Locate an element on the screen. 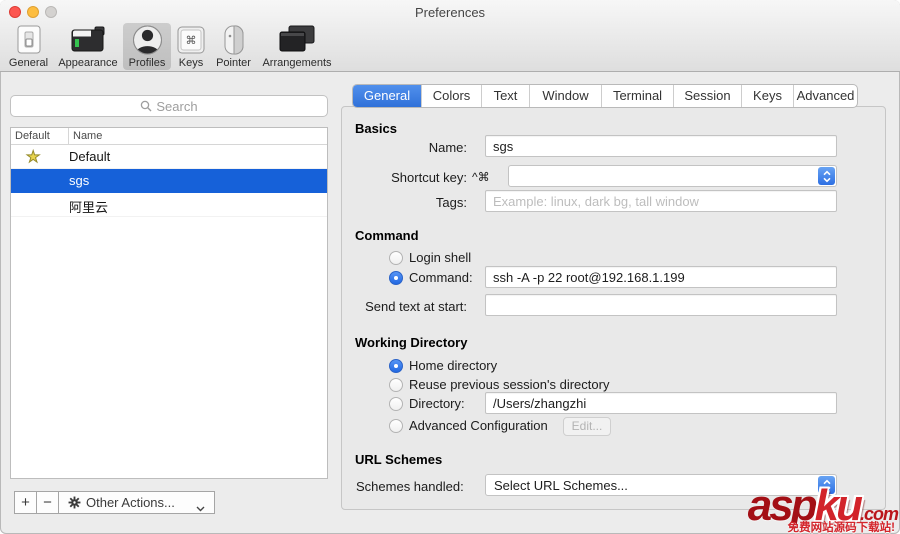  remove-profile-button: − is located at coordinates (47, 502).